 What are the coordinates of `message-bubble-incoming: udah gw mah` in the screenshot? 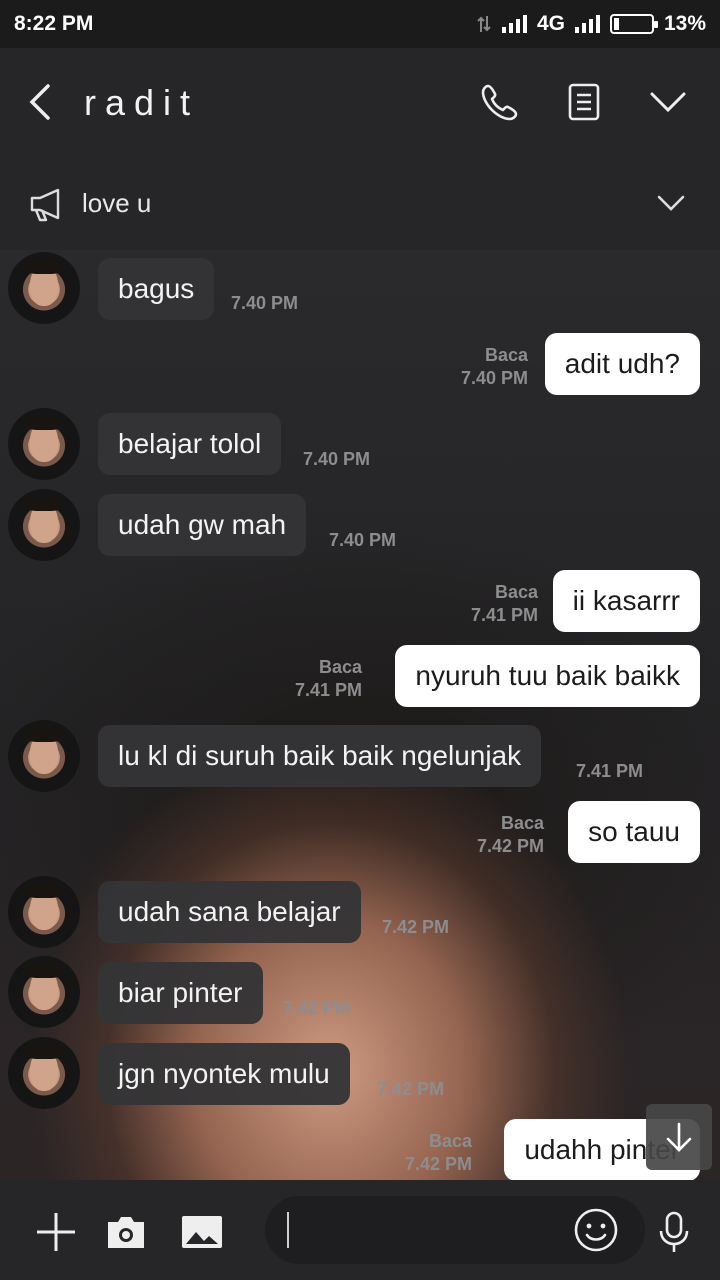 It's located at (202, 525).